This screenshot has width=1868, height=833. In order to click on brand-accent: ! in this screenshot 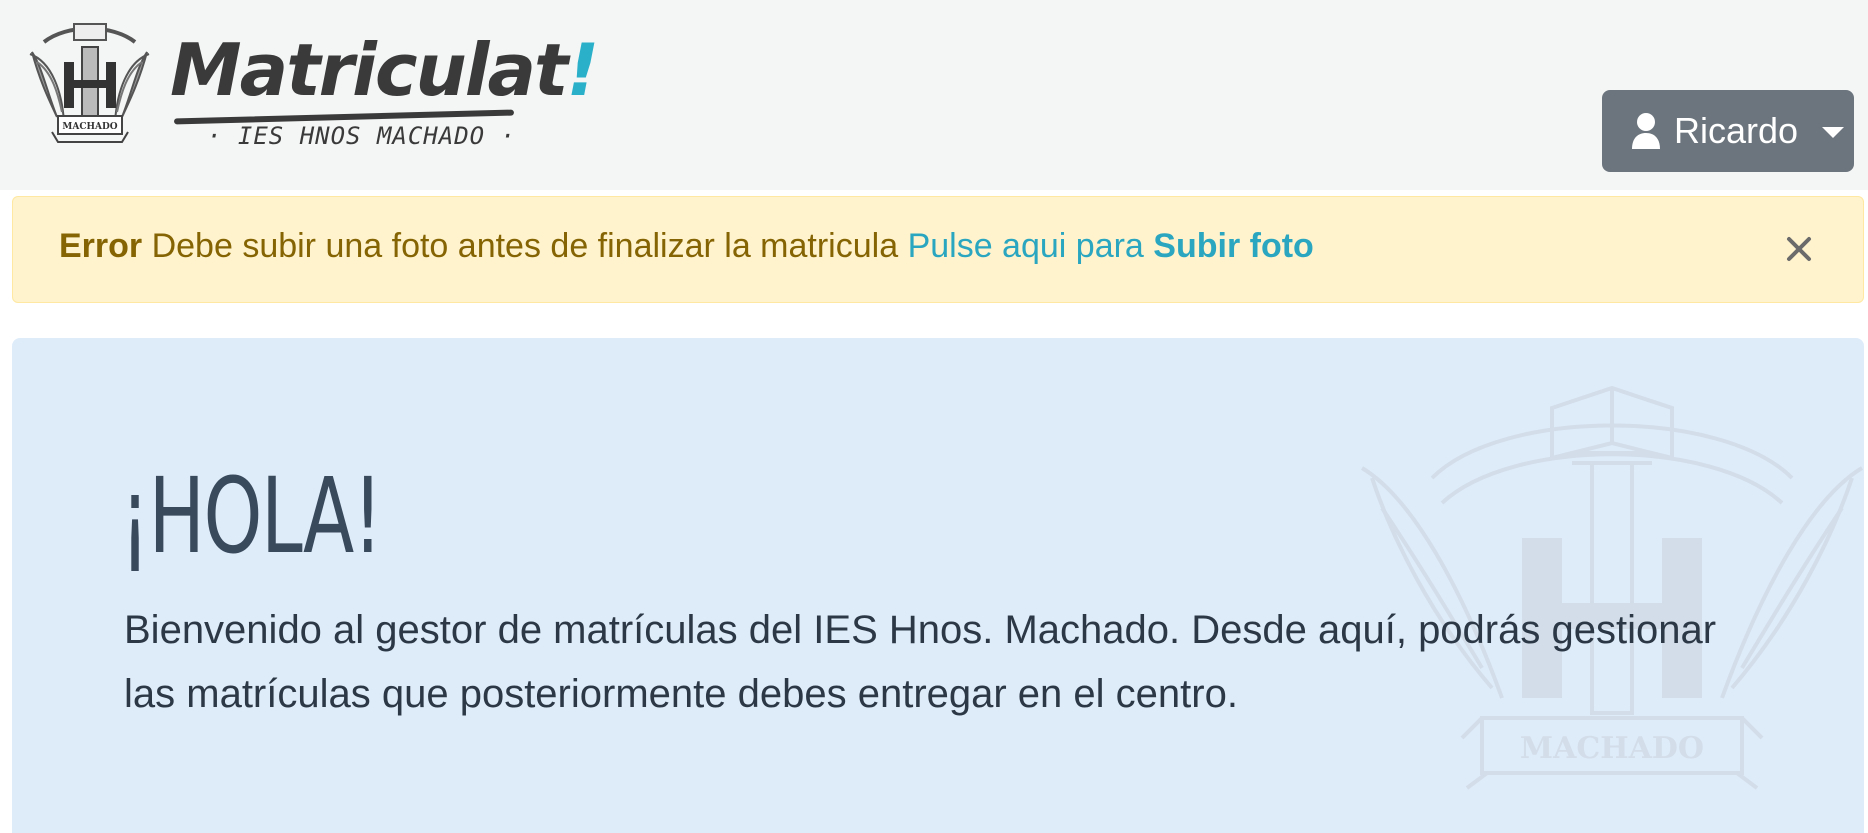, I will do `click(582, 70)`.